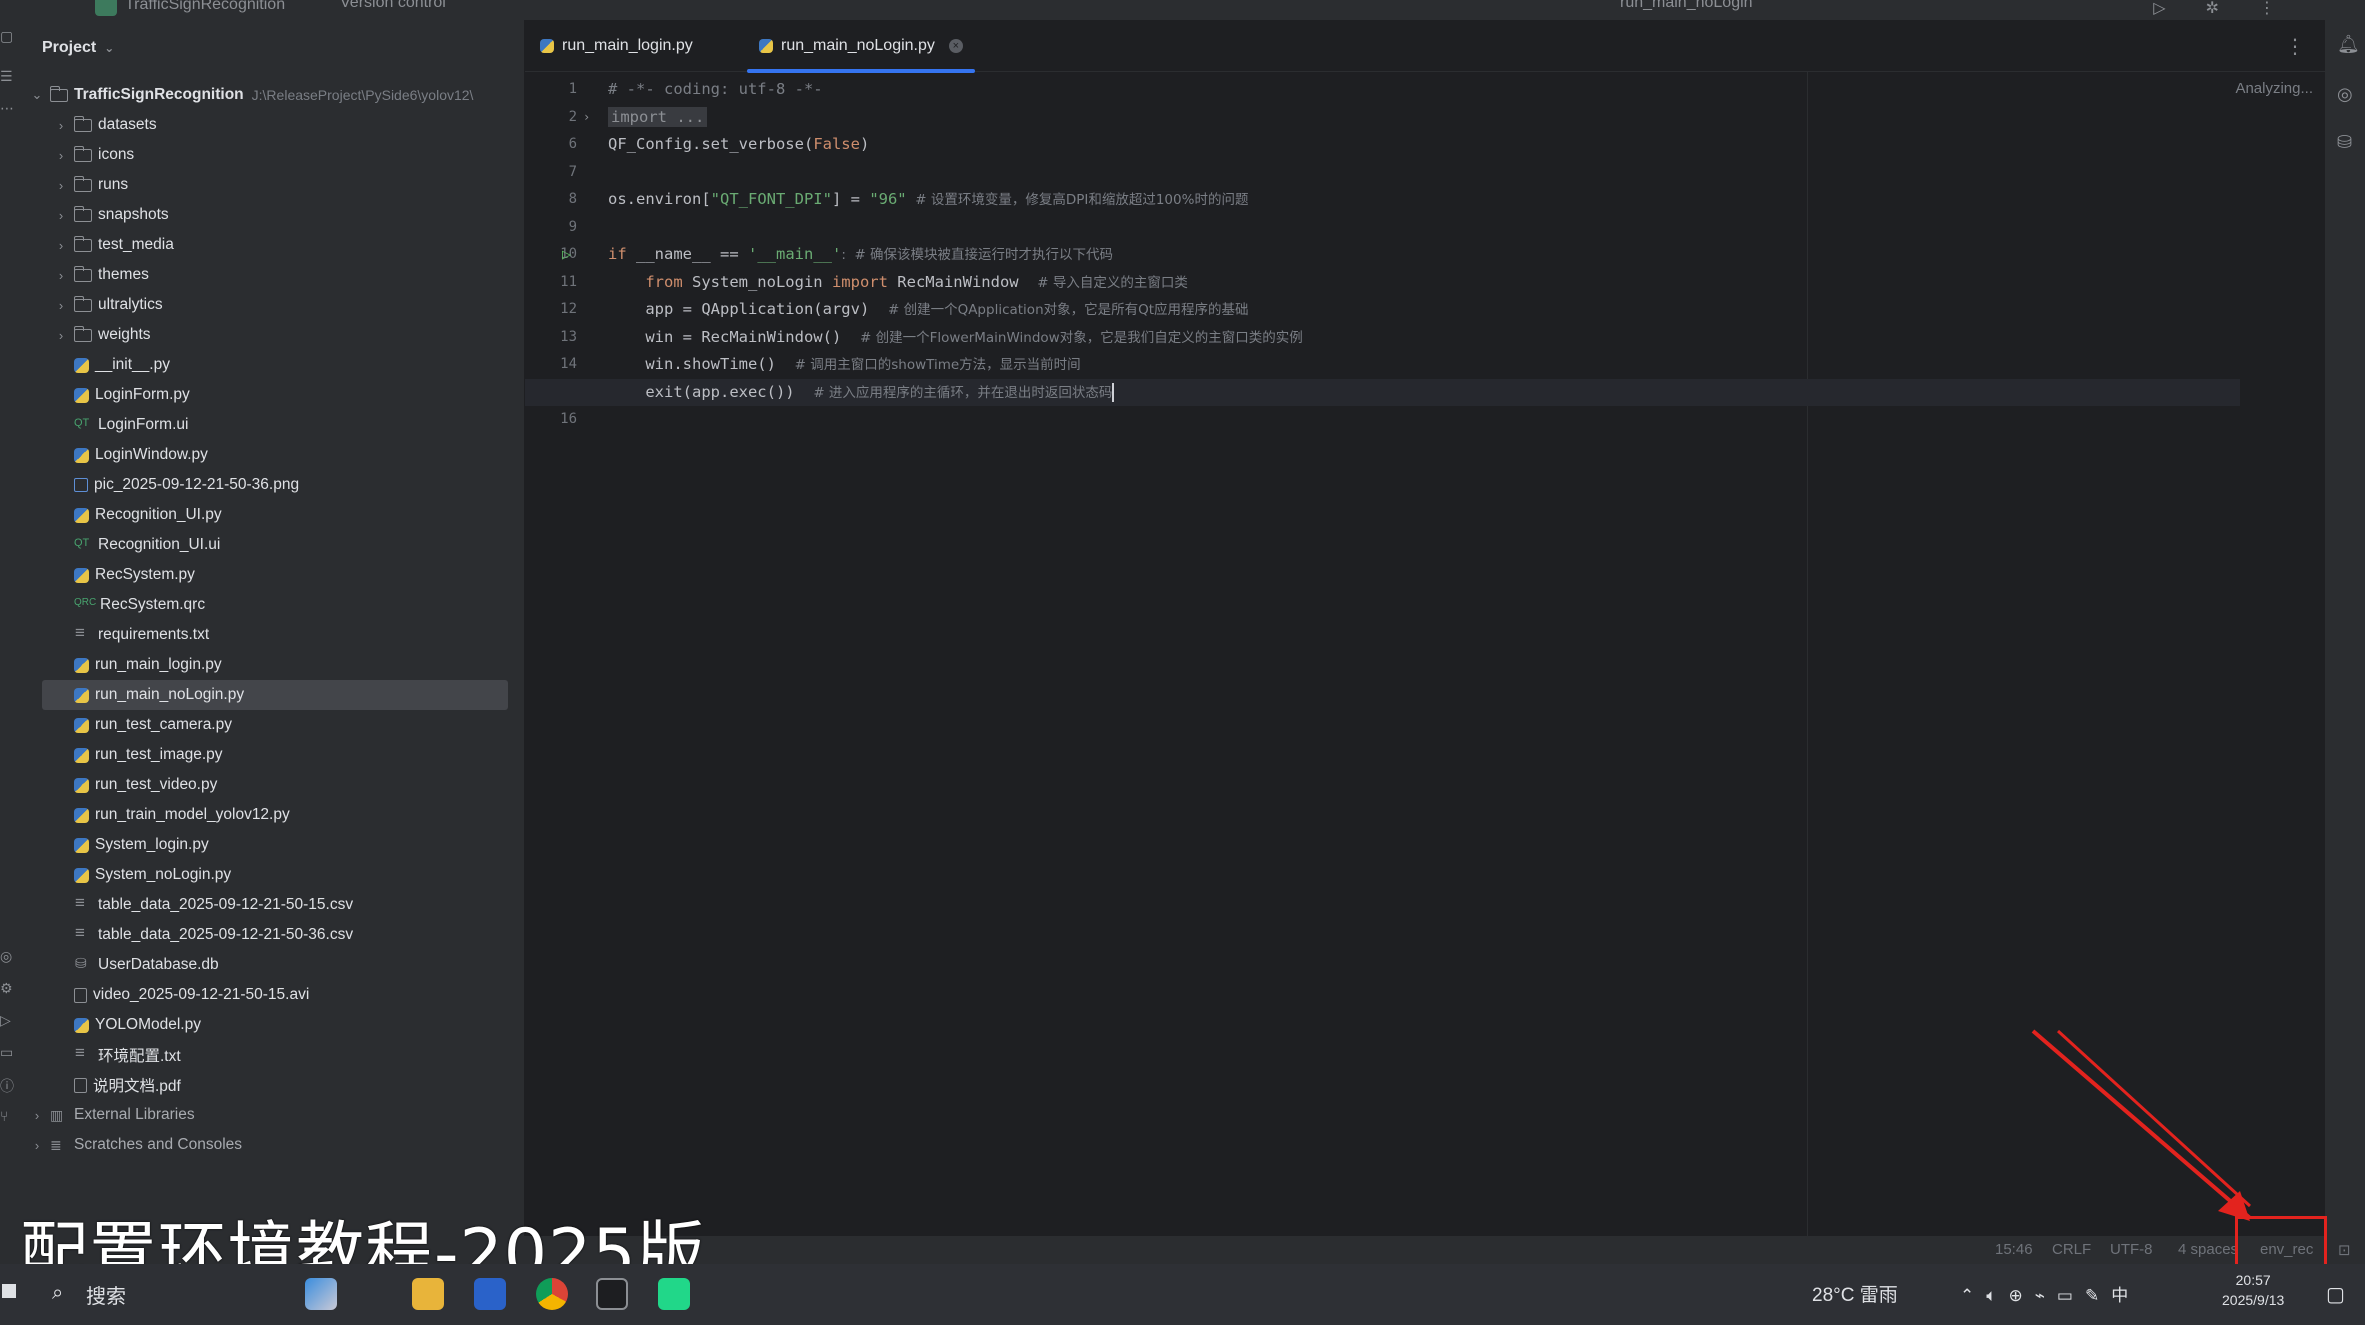 The image size is (2365, 1325). What do you see at coordinates (82, 273) in the screenshot?
I see `folder-icon` at bounding box center [82, 273].